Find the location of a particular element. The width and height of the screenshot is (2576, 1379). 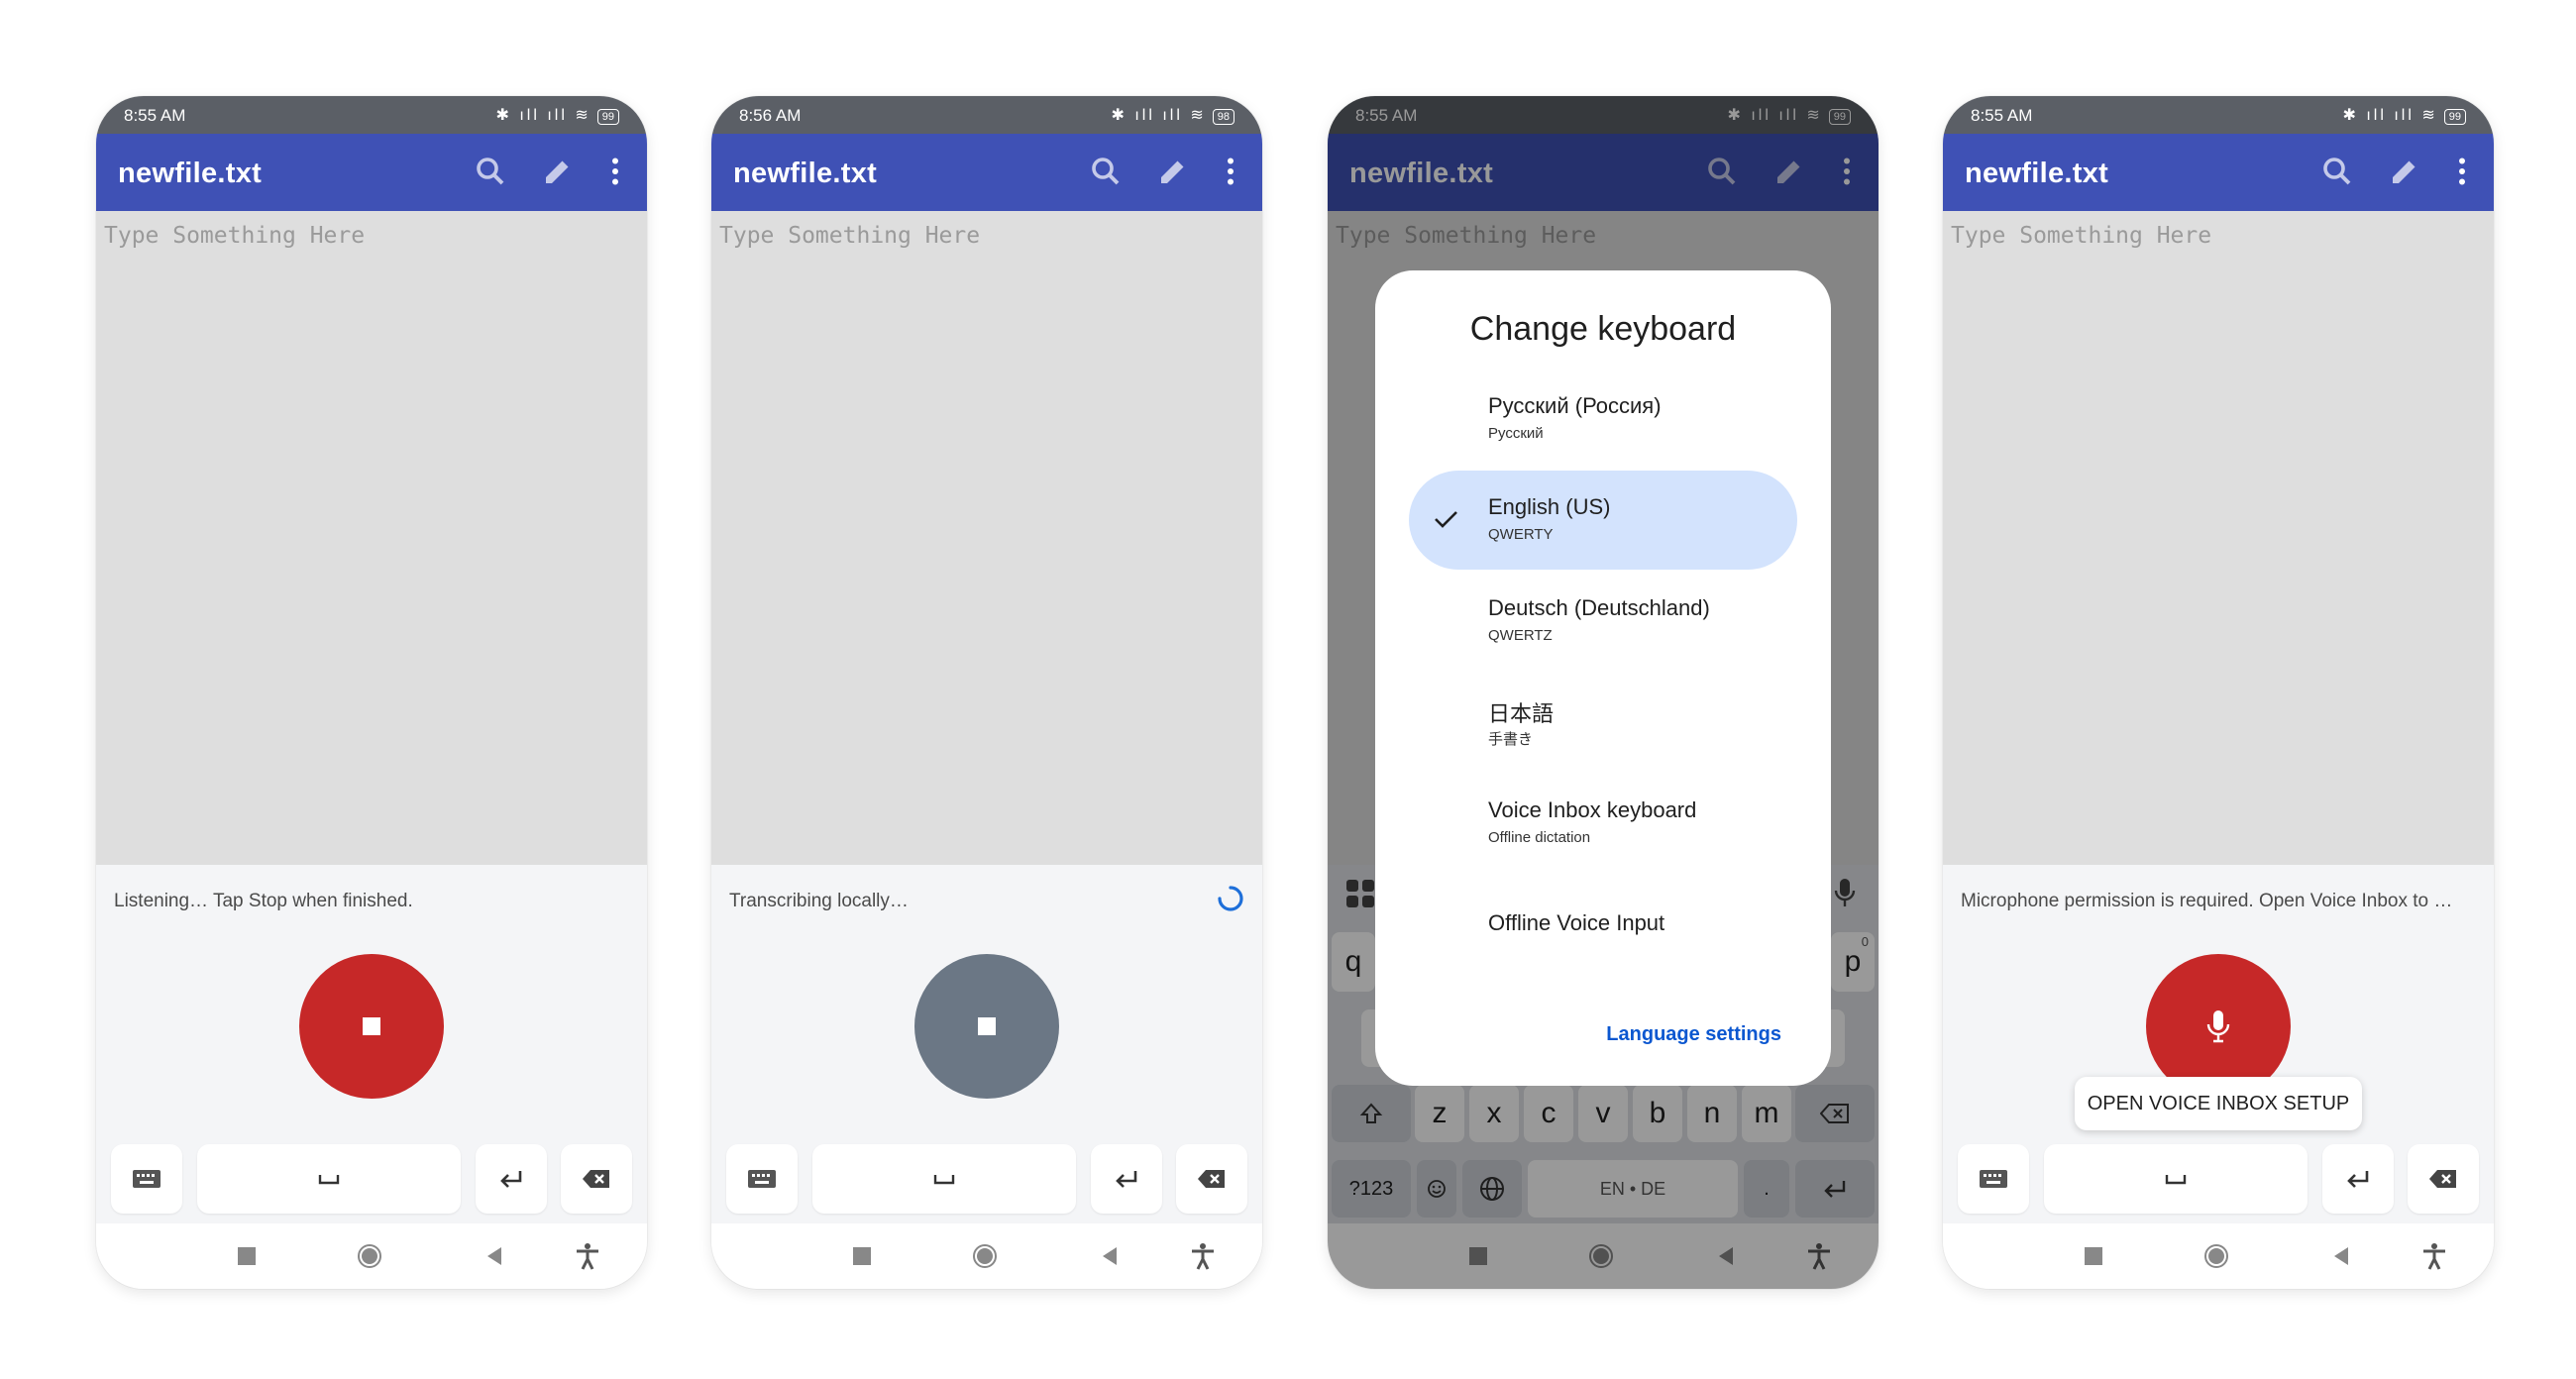

dialog-title: Change keyboard is located at coordinates (1603, 329).